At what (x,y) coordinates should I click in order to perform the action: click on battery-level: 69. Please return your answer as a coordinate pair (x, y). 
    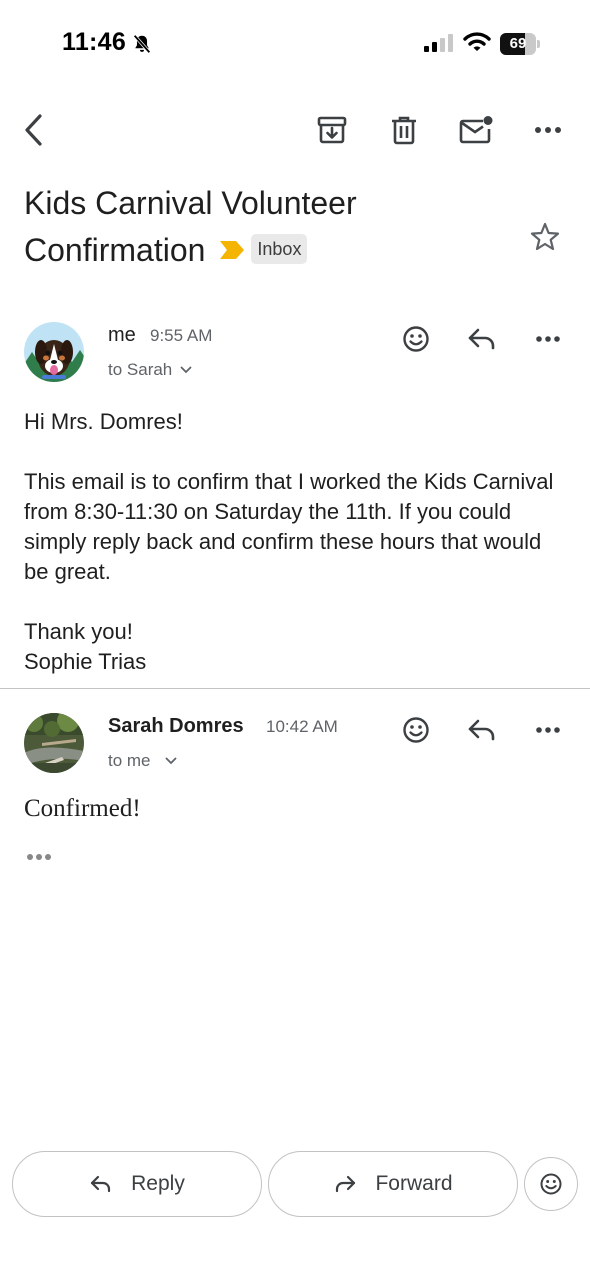
    Looking at the image, I should click on (518, 43).